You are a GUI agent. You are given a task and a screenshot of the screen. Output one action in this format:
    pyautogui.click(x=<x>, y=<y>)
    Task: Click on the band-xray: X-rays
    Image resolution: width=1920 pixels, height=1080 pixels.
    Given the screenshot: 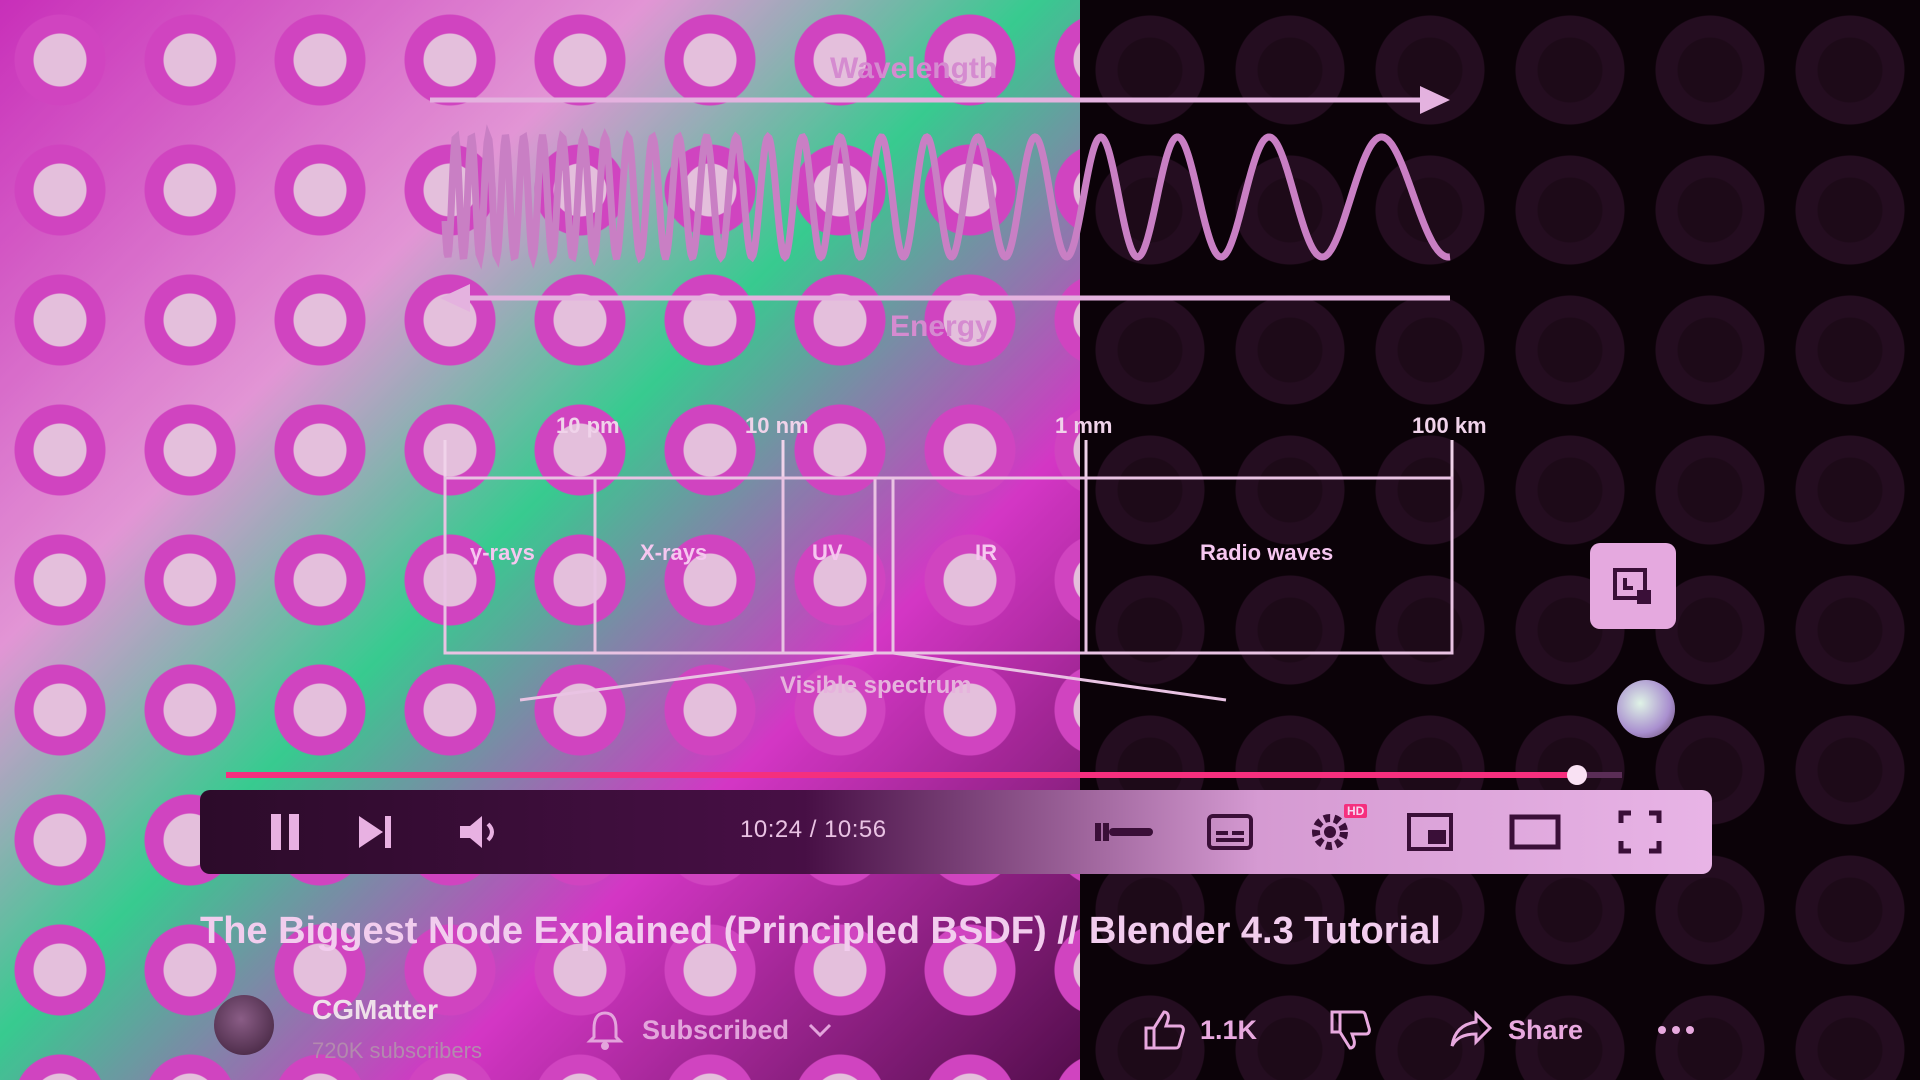 What is the action you would take?
    pyautogui.click(x=674, y=552)
    